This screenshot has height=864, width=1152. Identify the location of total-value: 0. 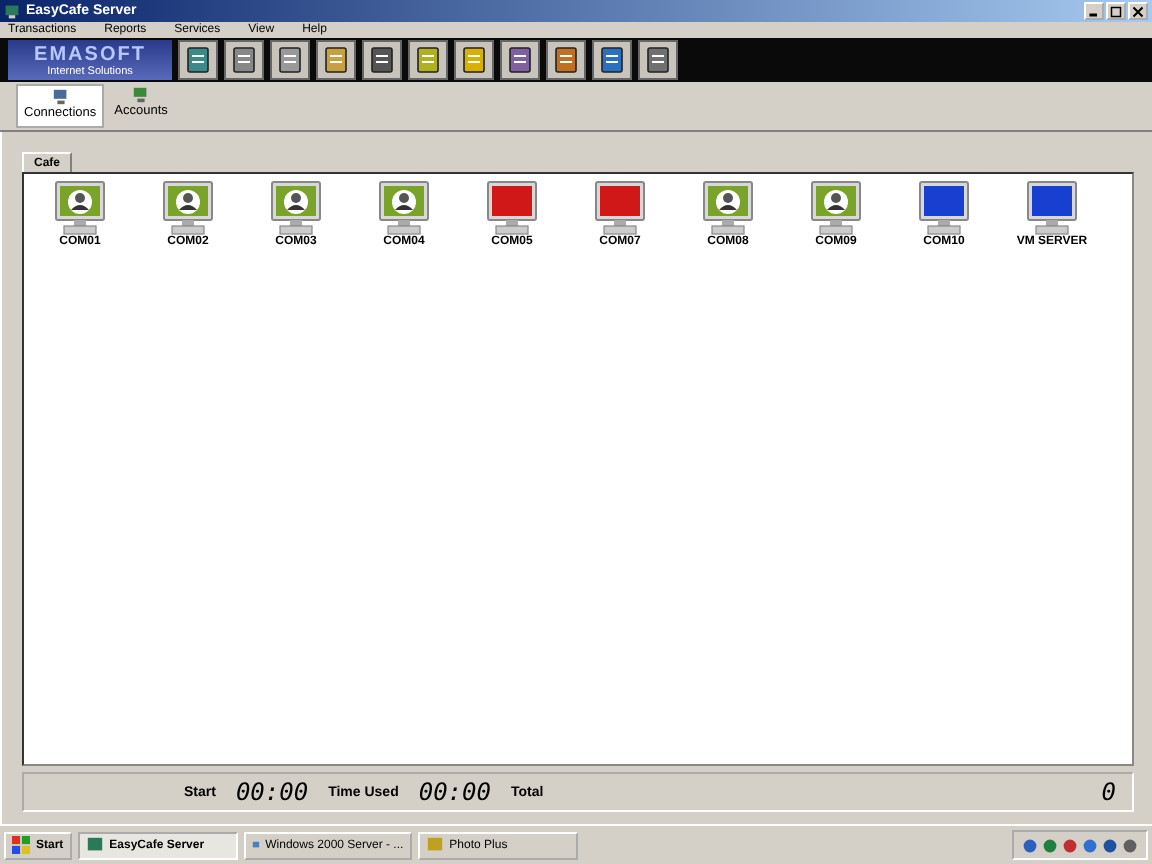
(1108, 792).